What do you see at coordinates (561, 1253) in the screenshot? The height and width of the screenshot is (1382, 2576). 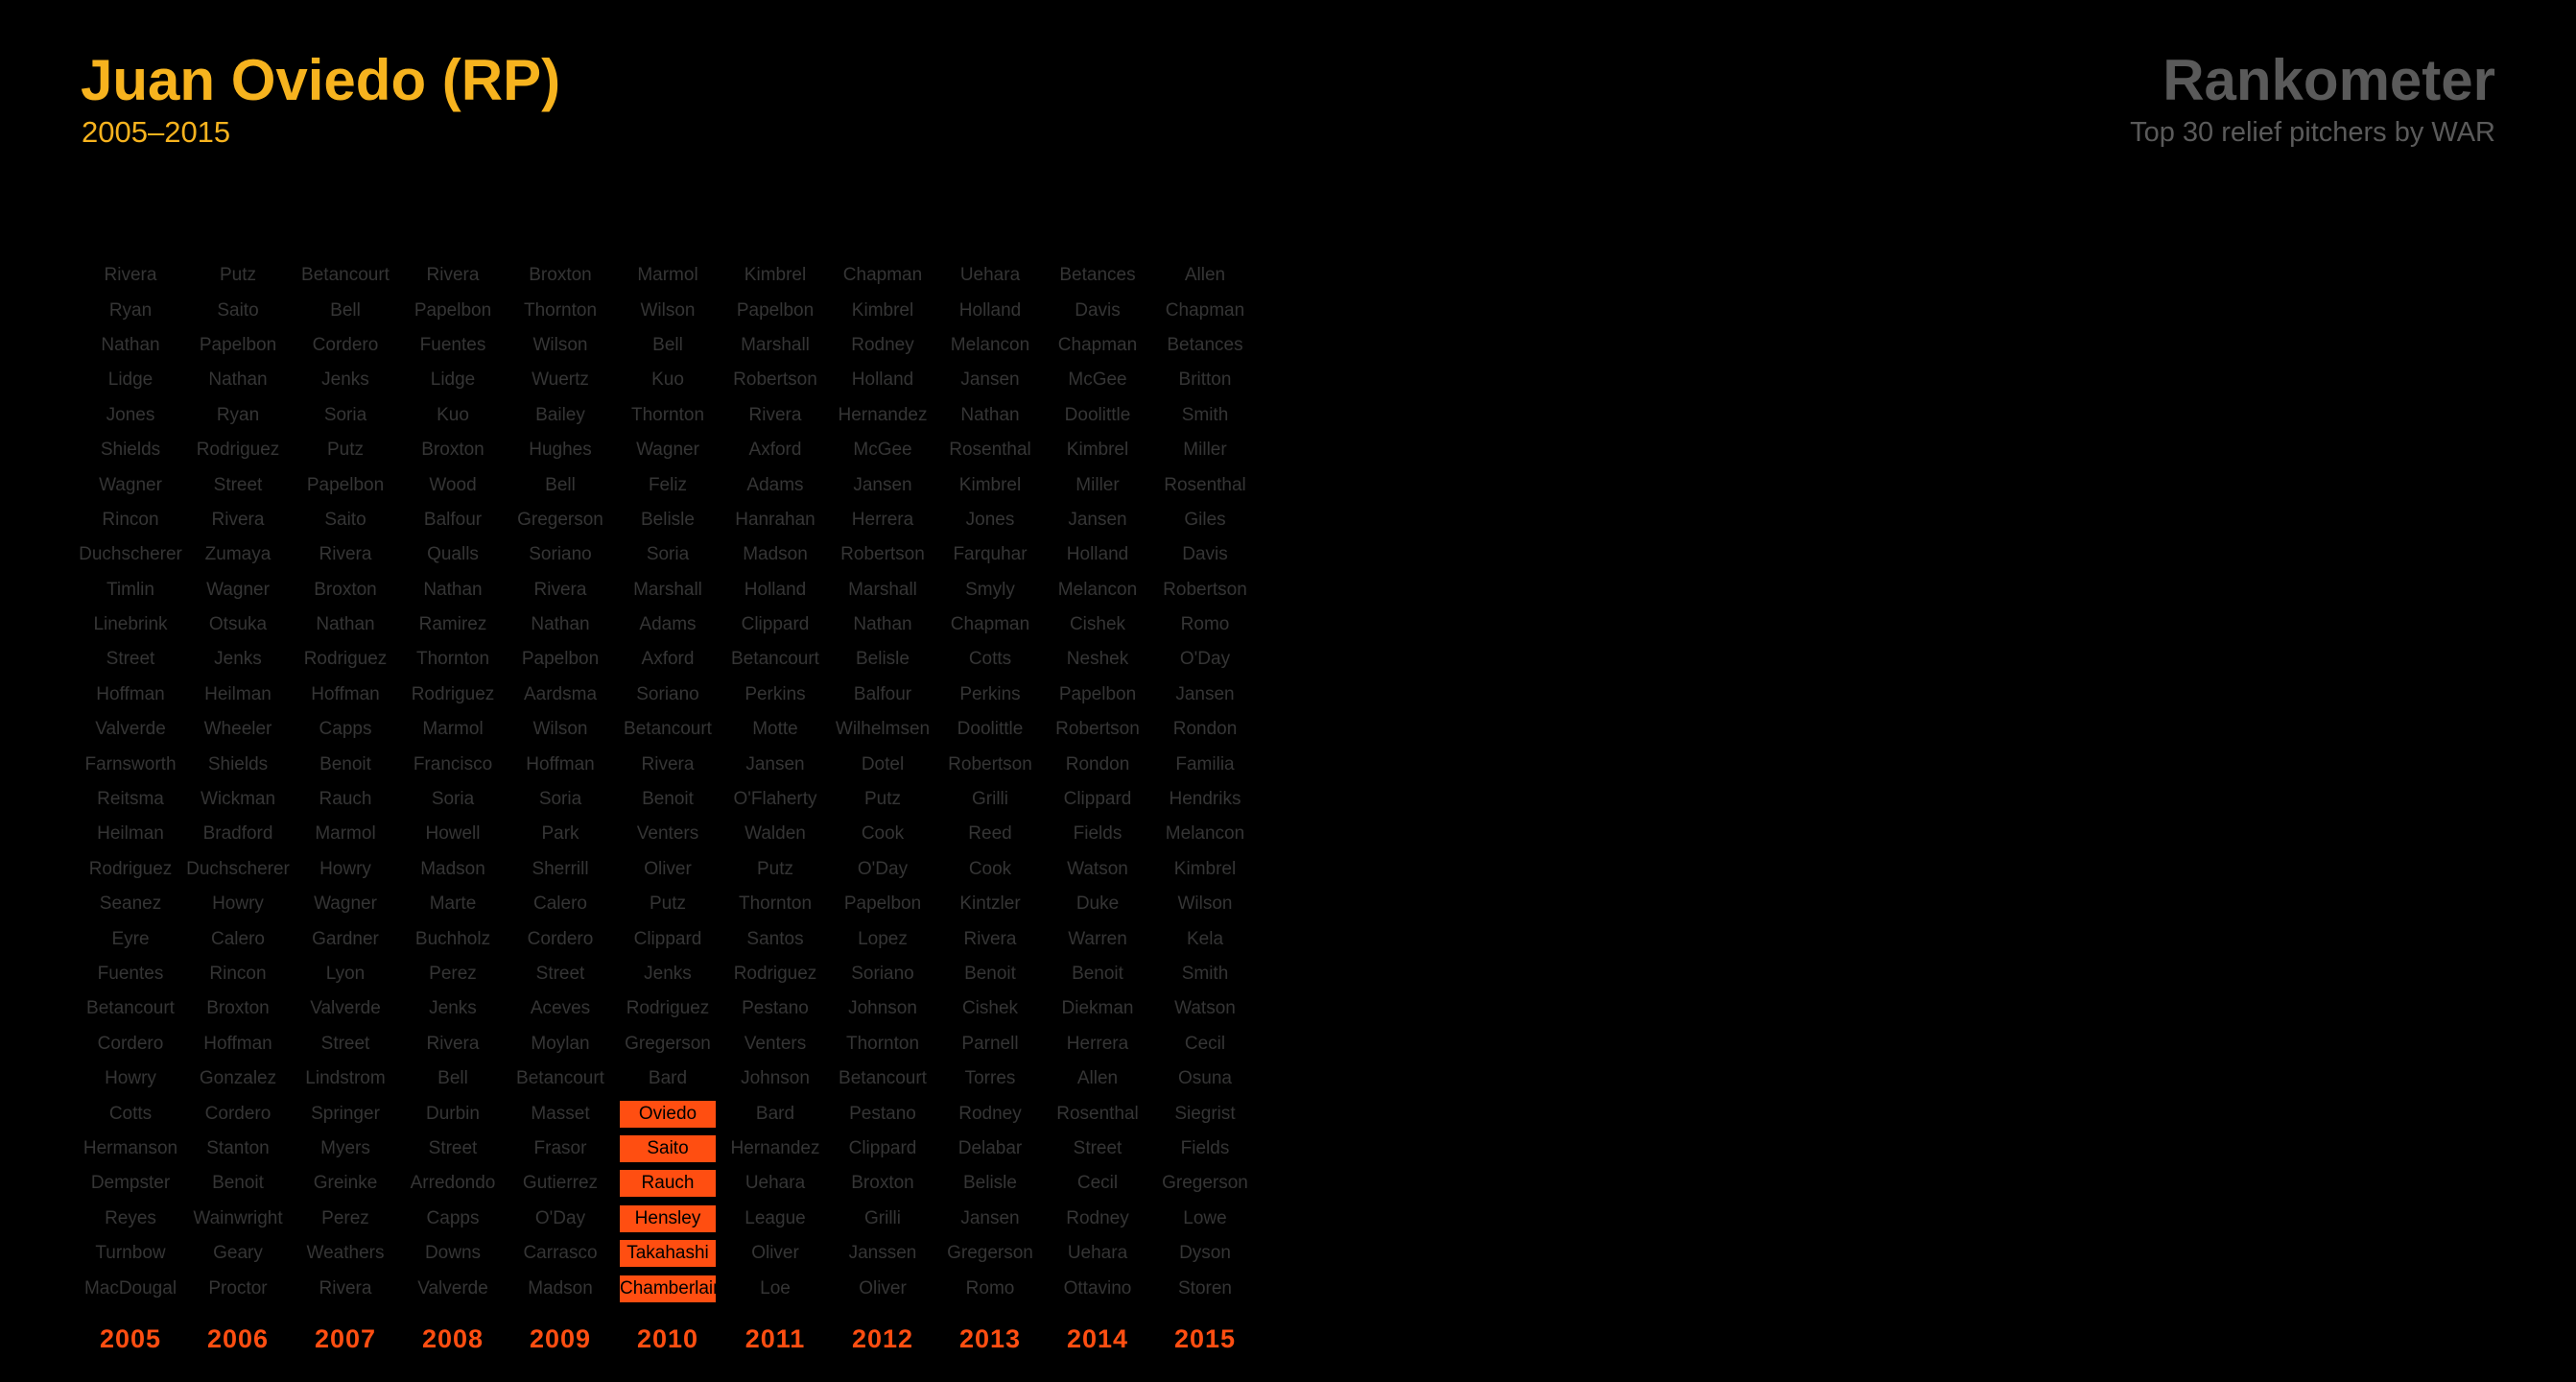 I see `pitcher-cell: Carrasco` at bounding box center [561, 1253].